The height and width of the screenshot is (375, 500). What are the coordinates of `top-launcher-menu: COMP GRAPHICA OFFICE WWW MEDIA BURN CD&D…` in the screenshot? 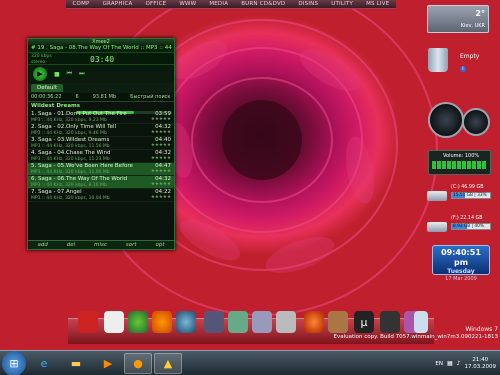 It's located at (231, 4).